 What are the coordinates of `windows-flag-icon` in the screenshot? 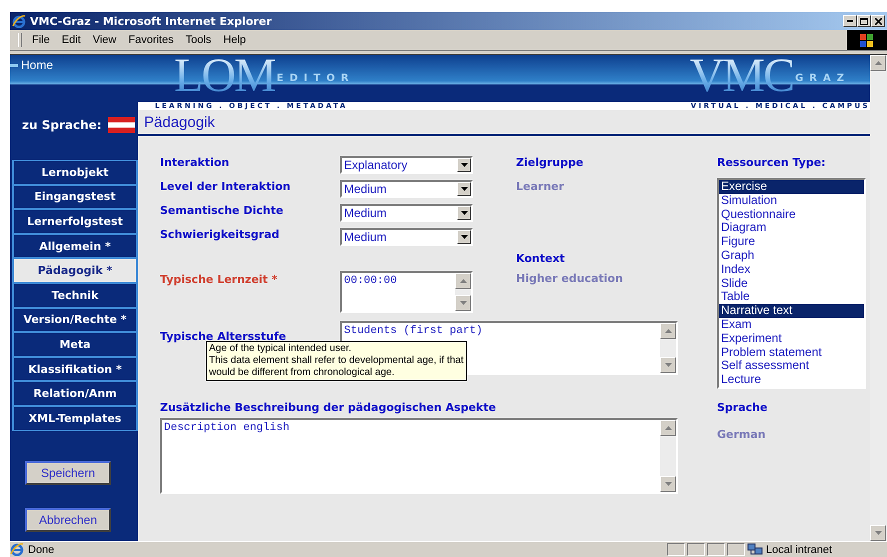 It's located at (867, 40).